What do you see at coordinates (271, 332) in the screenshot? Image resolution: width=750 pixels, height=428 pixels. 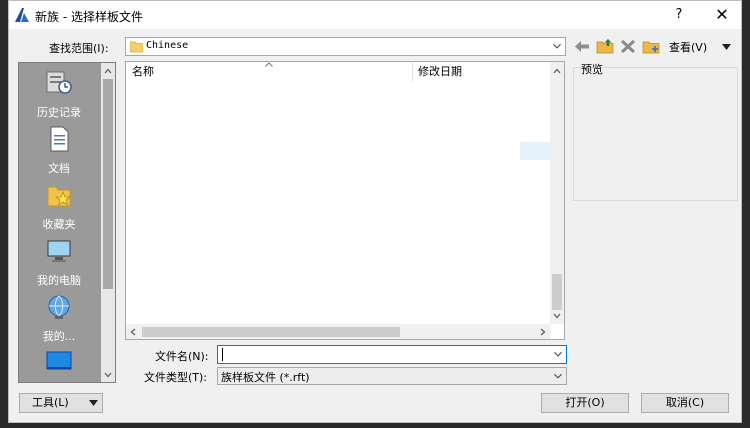 I see `file-list-hscroll-thumb` at bounding box center [271, 332].